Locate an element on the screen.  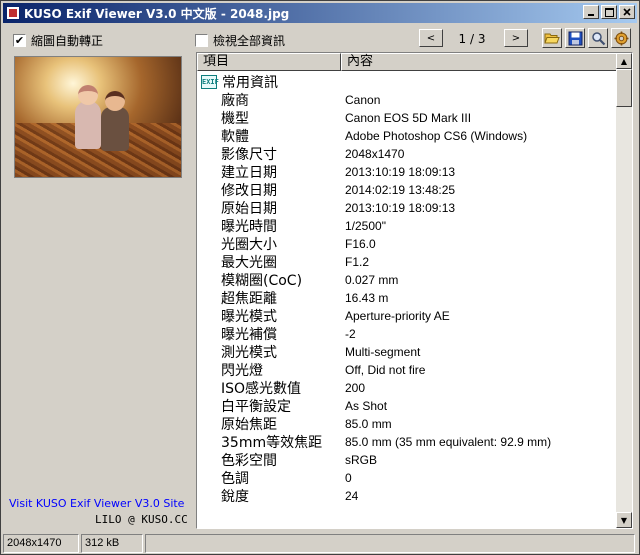
table-row: 曝光補償 -2 is located at coordinates (409, 334).